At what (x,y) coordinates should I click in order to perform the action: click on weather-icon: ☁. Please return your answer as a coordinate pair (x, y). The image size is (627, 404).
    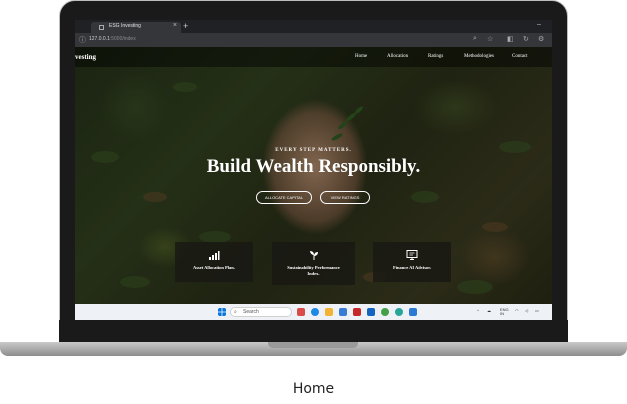
    Looking at the image, I should click on (489, 310).